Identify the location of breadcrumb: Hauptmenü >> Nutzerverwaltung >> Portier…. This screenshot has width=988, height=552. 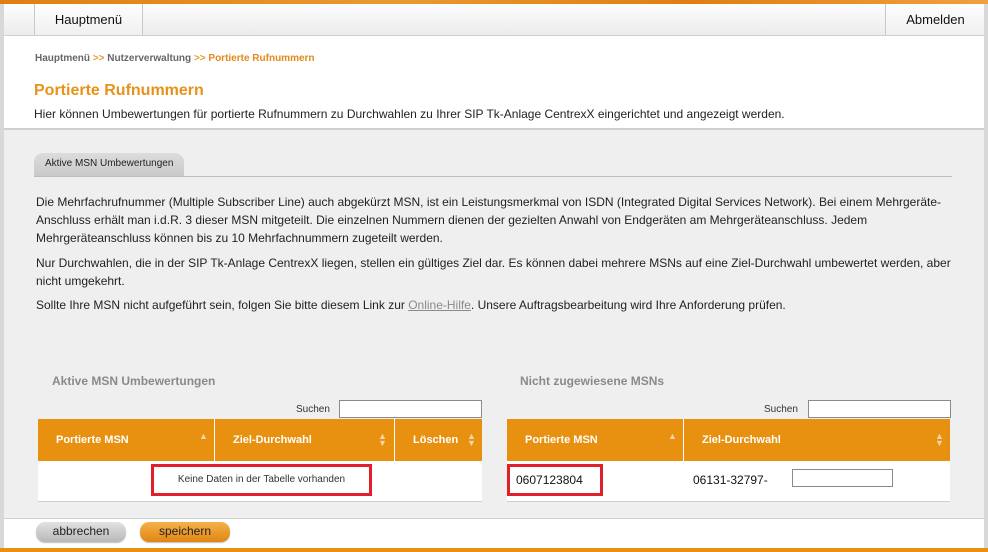
(175, 58).